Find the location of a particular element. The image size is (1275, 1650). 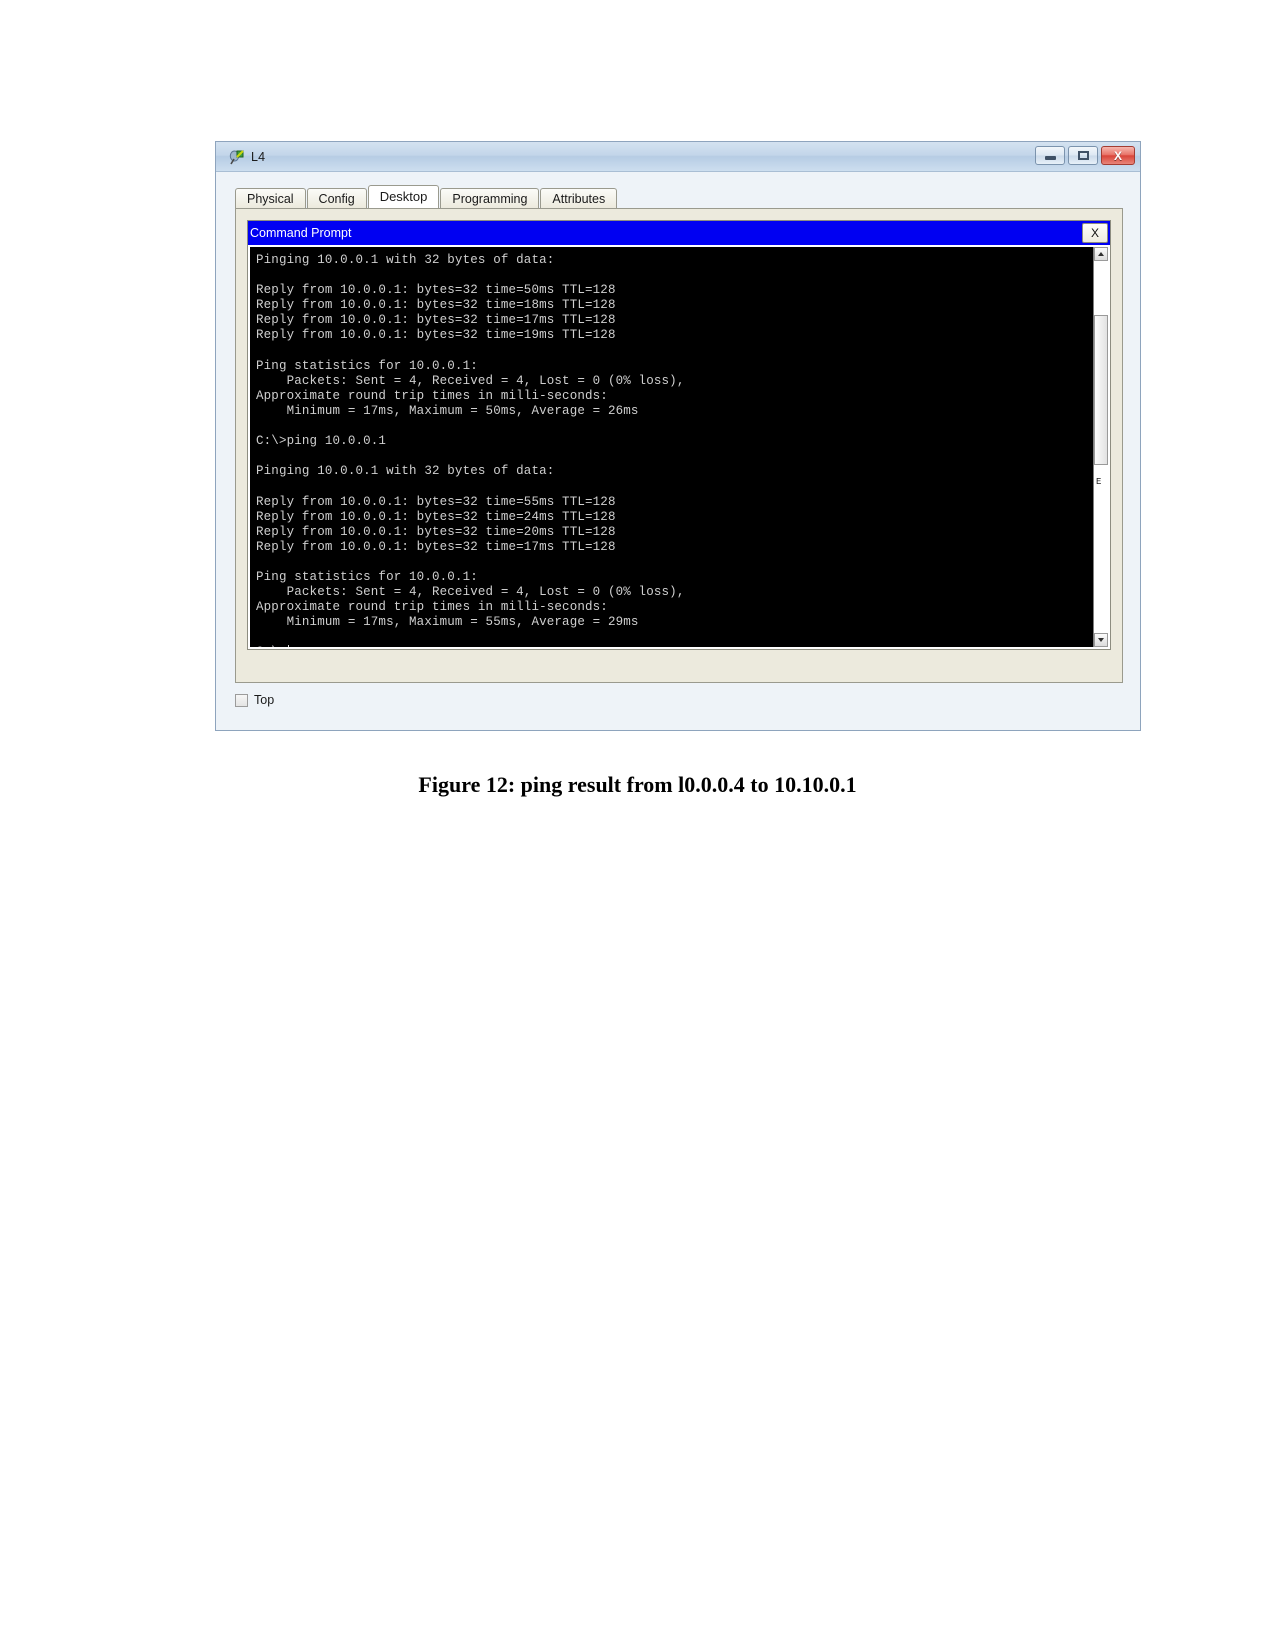

scroll-up-button is located at coordinates (1101, 254).